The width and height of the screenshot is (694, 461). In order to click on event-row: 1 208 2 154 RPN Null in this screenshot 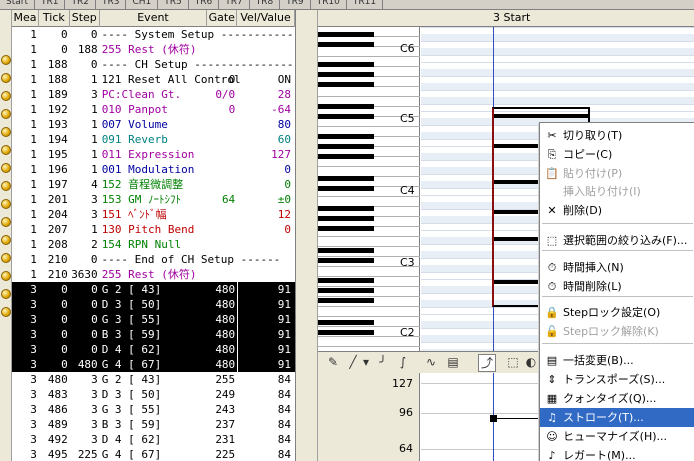, I will do `click(153, 244)`.